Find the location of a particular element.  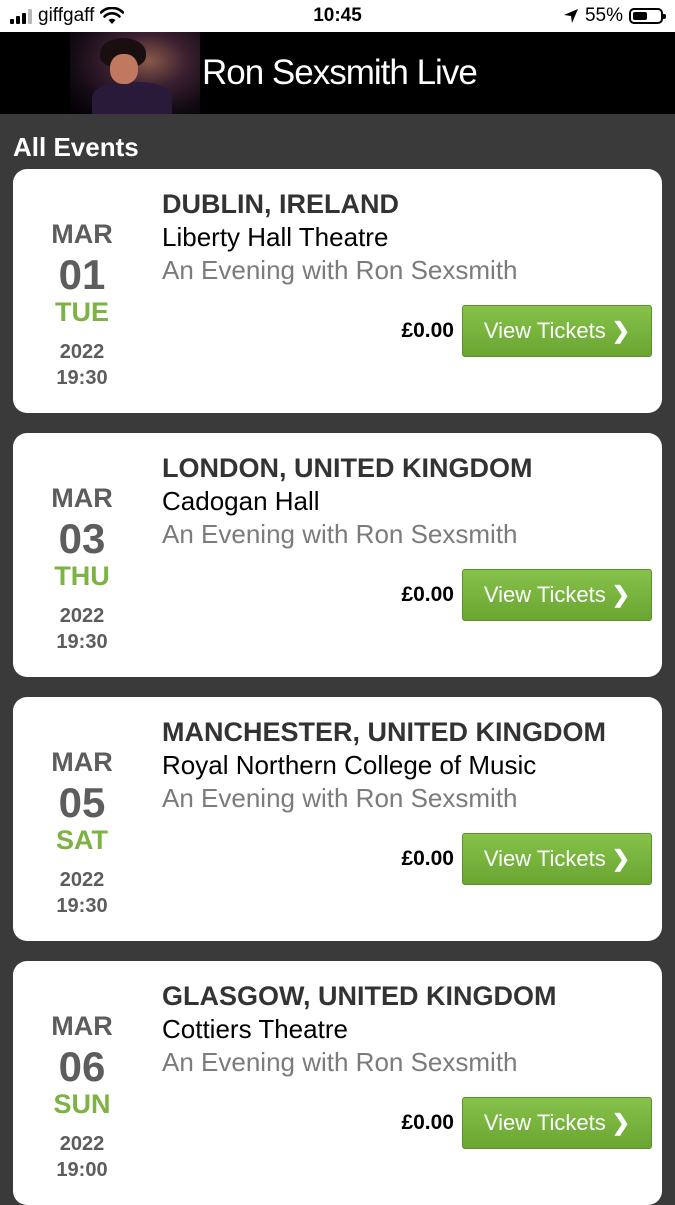

battery-fill is located at coordinates (640, 16).